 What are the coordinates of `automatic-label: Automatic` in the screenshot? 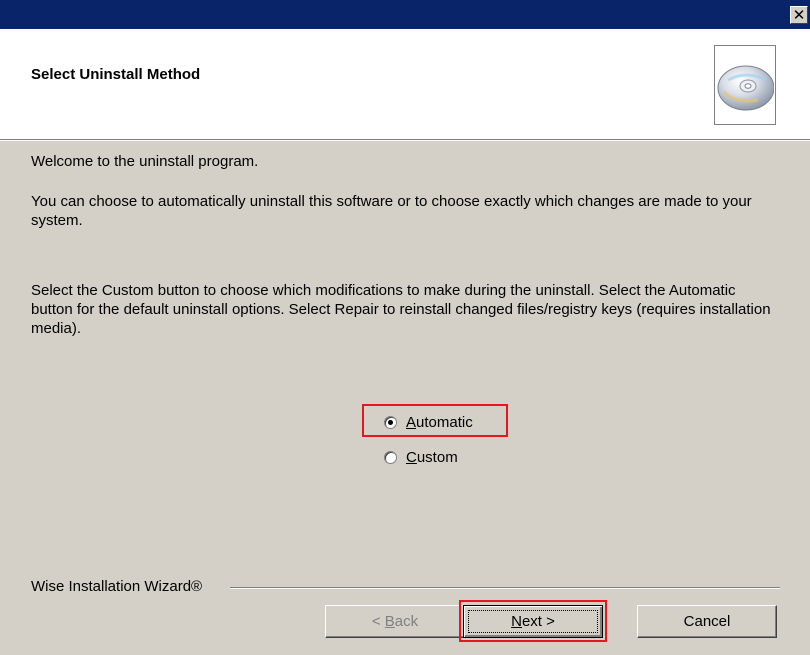 It's located at (439, 422).